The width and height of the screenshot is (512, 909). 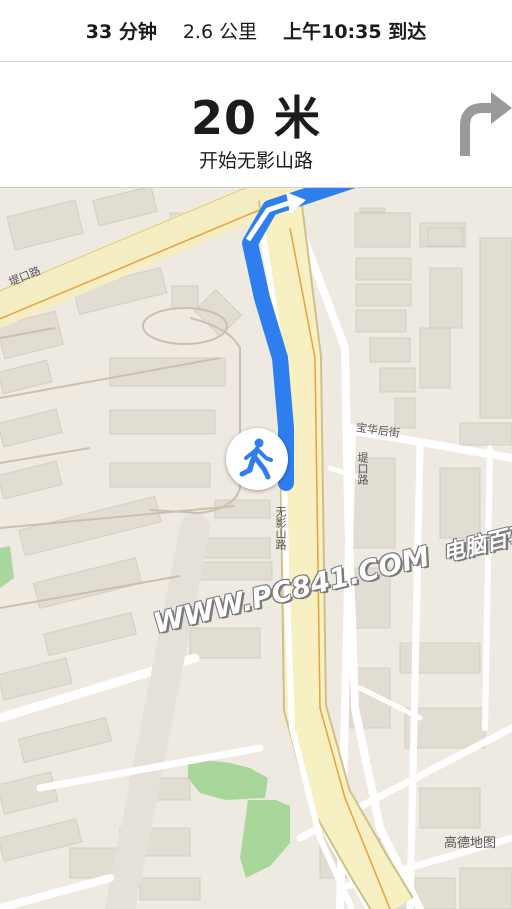 I want to click on distance-text: 2.6 公里, so click(x=220, y=32).